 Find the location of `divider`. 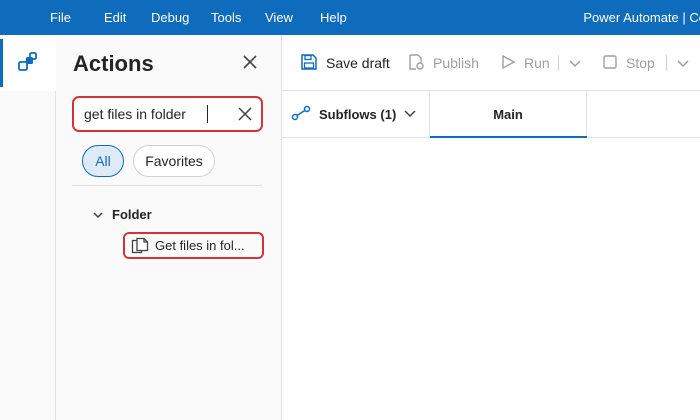

divider is located at coordinates (167, 185).